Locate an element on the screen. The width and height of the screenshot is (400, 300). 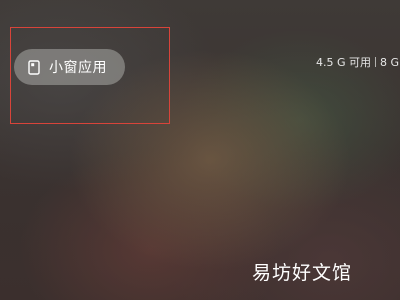
small-window-icon is located at coordinates (34, 67).